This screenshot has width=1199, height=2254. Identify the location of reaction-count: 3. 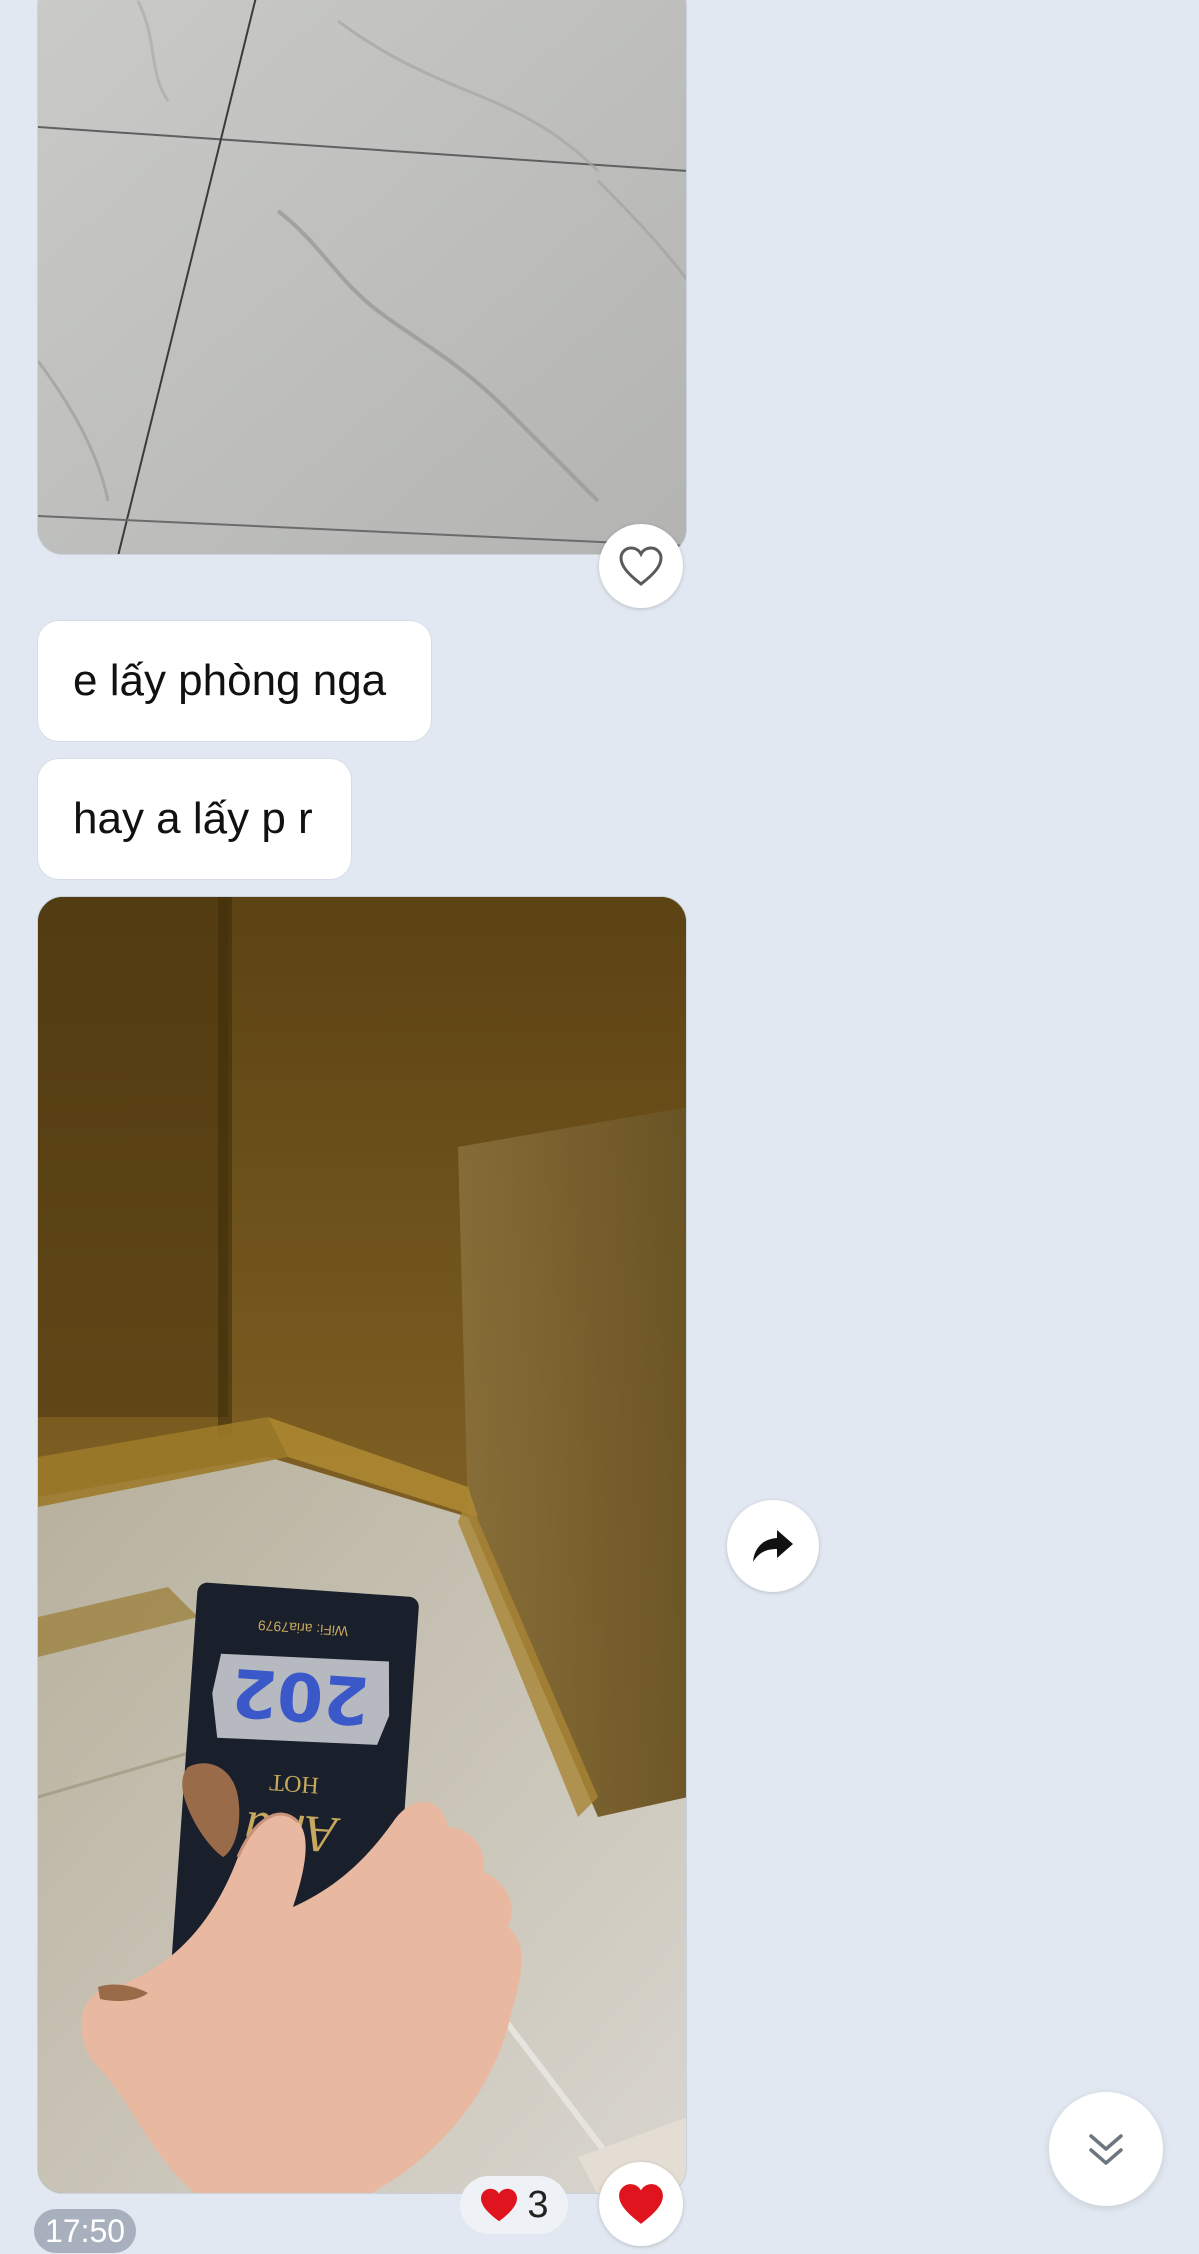
(538, 2204).